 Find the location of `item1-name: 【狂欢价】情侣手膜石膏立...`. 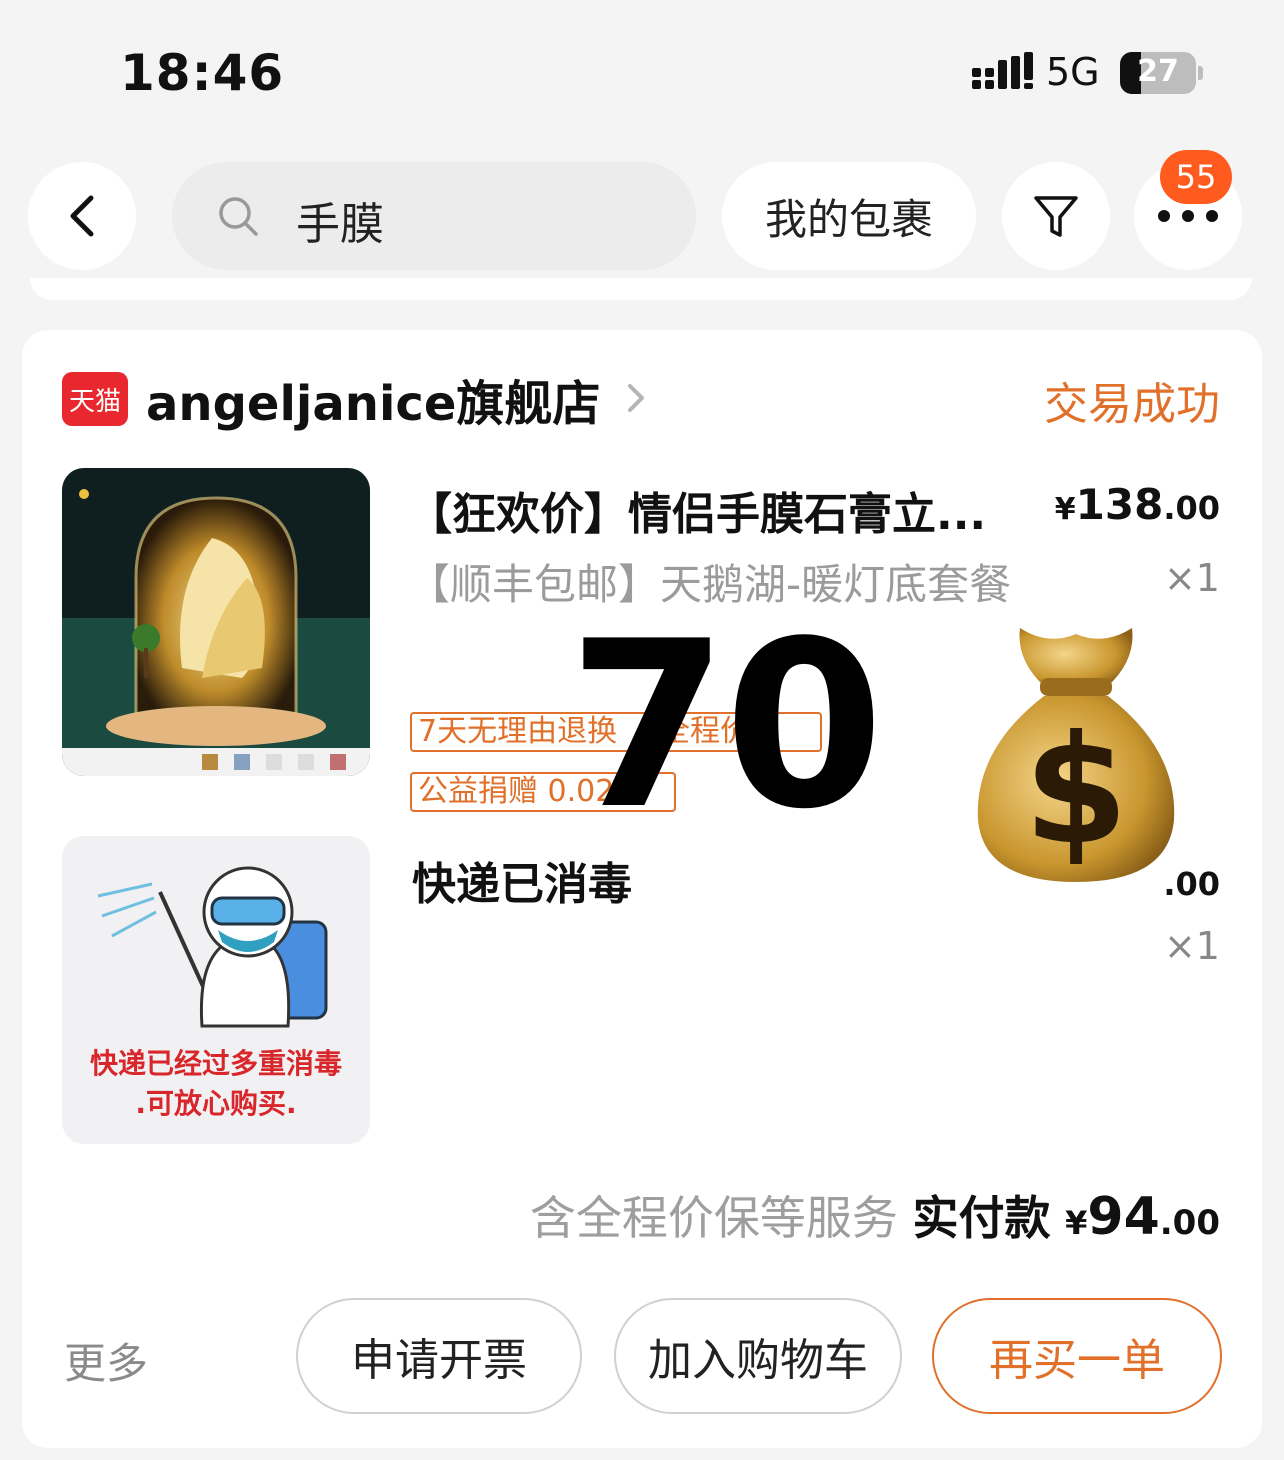

item1-name: 【狂欢价】情侣手膜石膏立... is located at coordinates (708, 510).